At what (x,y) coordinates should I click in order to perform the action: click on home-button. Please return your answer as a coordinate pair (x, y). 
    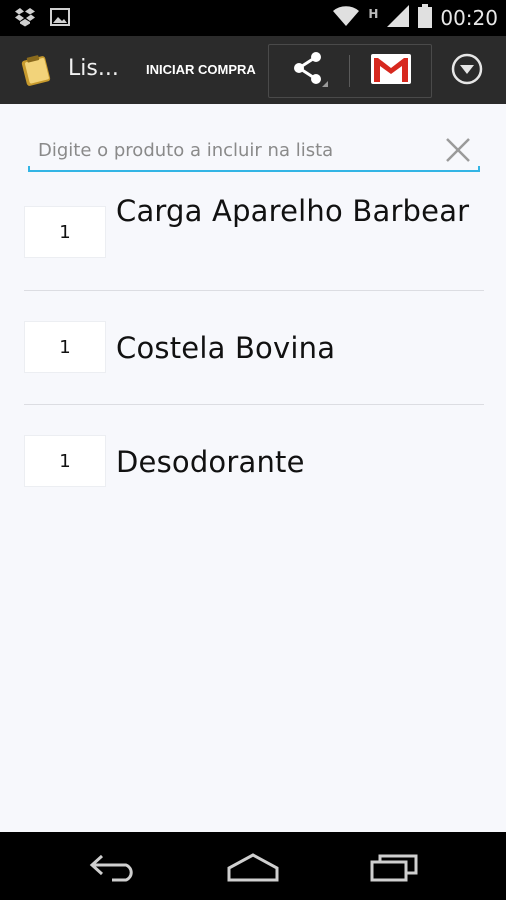
    Looking at the image, I should click on (253, 867).